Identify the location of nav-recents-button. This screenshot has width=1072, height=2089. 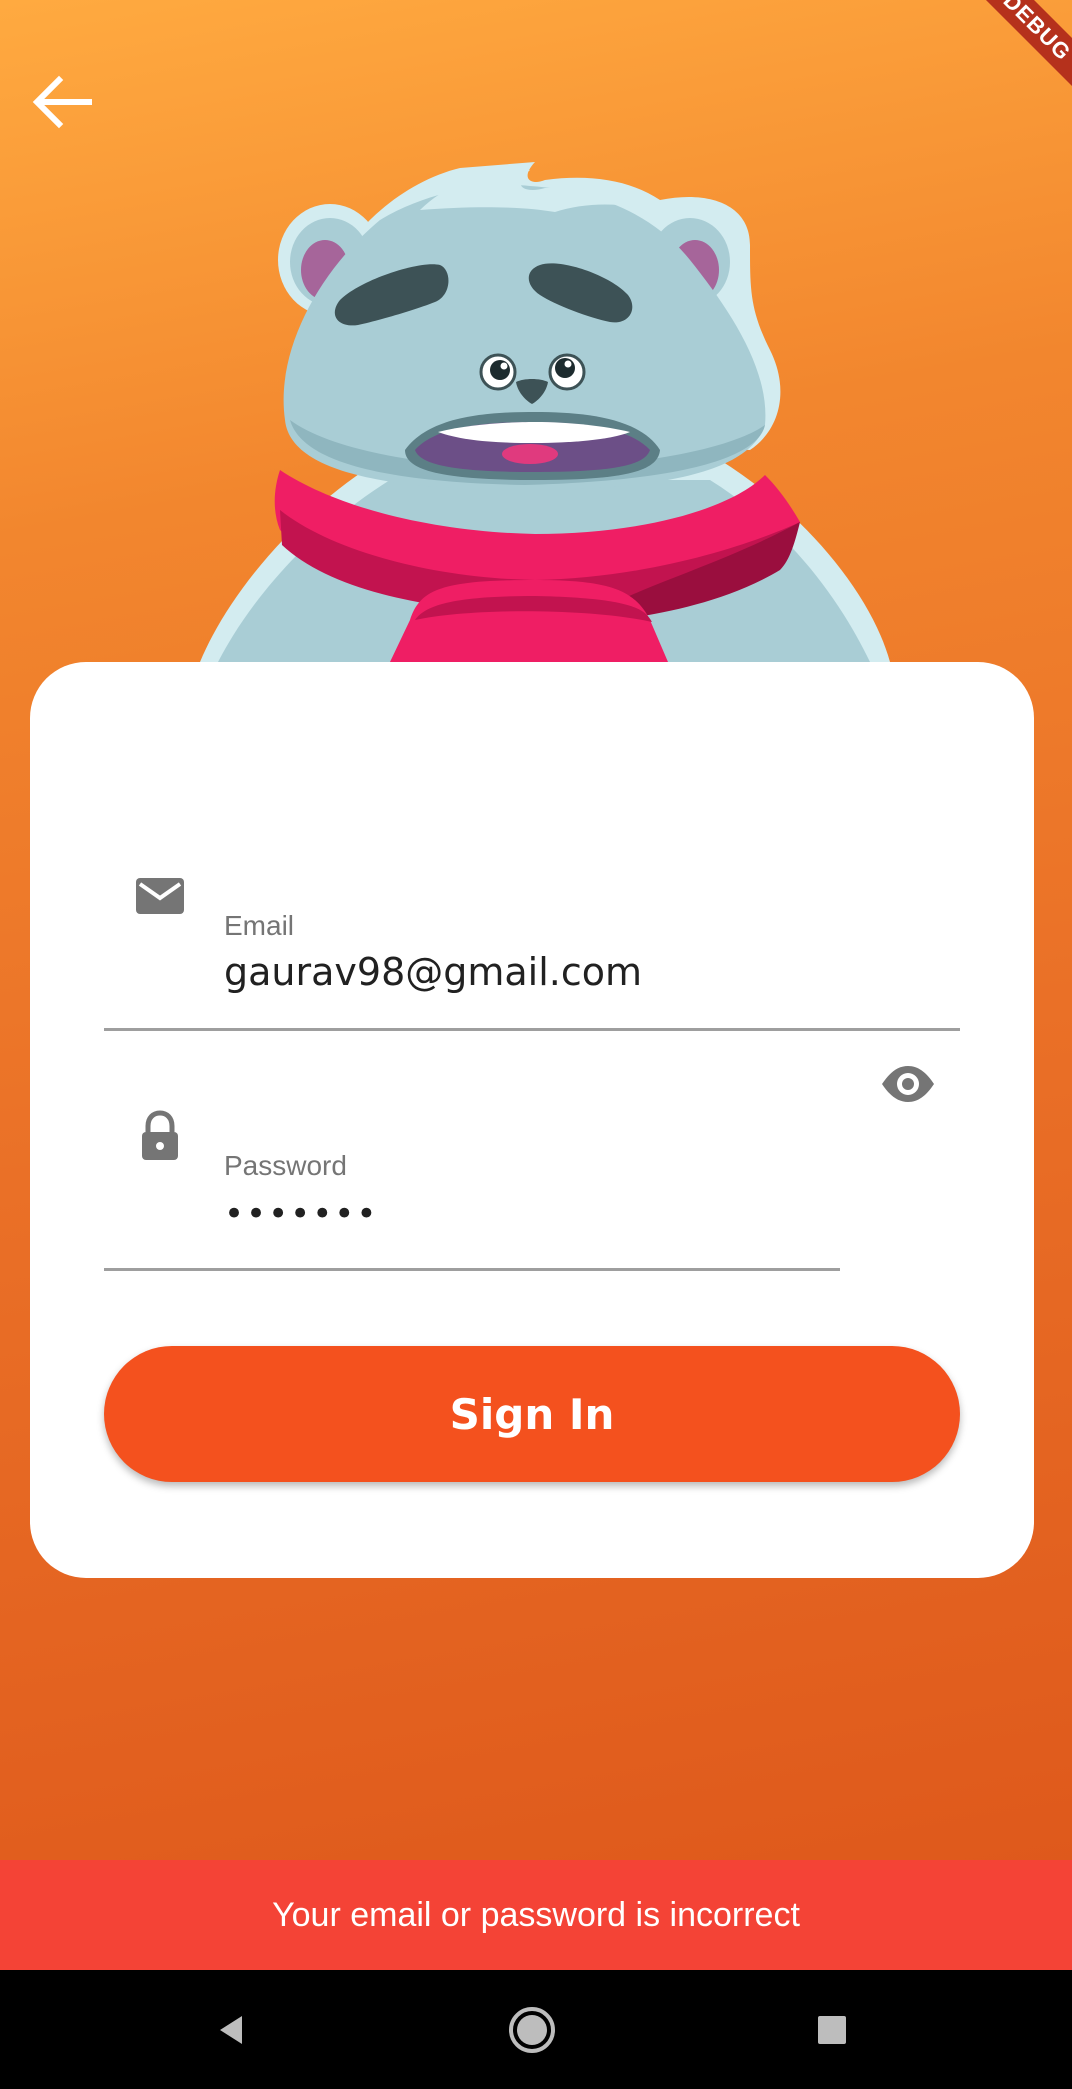
(832, 2030).